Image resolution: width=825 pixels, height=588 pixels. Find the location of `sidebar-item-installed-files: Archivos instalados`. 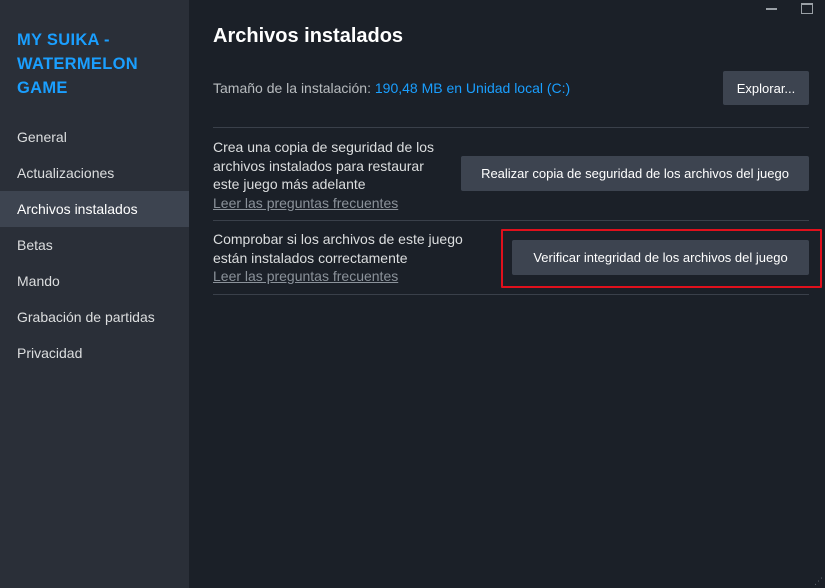

sidebar-item-installed-files: Archivos instalados is located at coordinates (94, 209).